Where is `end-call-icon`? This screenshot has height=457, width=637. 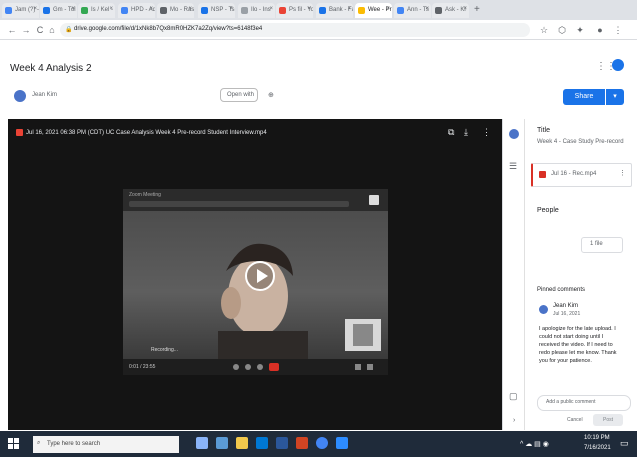 end-call-icon is located at coordinates (274, 367).